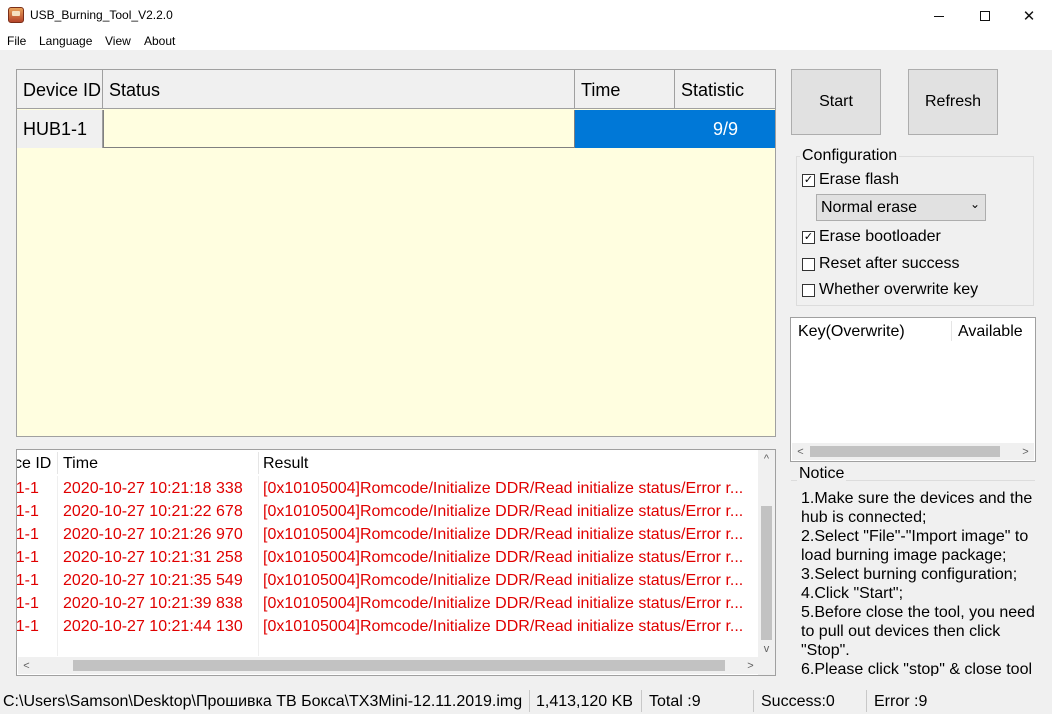  What do you see at coordinates (822, 474) in the screenshot?
I see `notice-title: Notice` at bounding box center [822, 474].